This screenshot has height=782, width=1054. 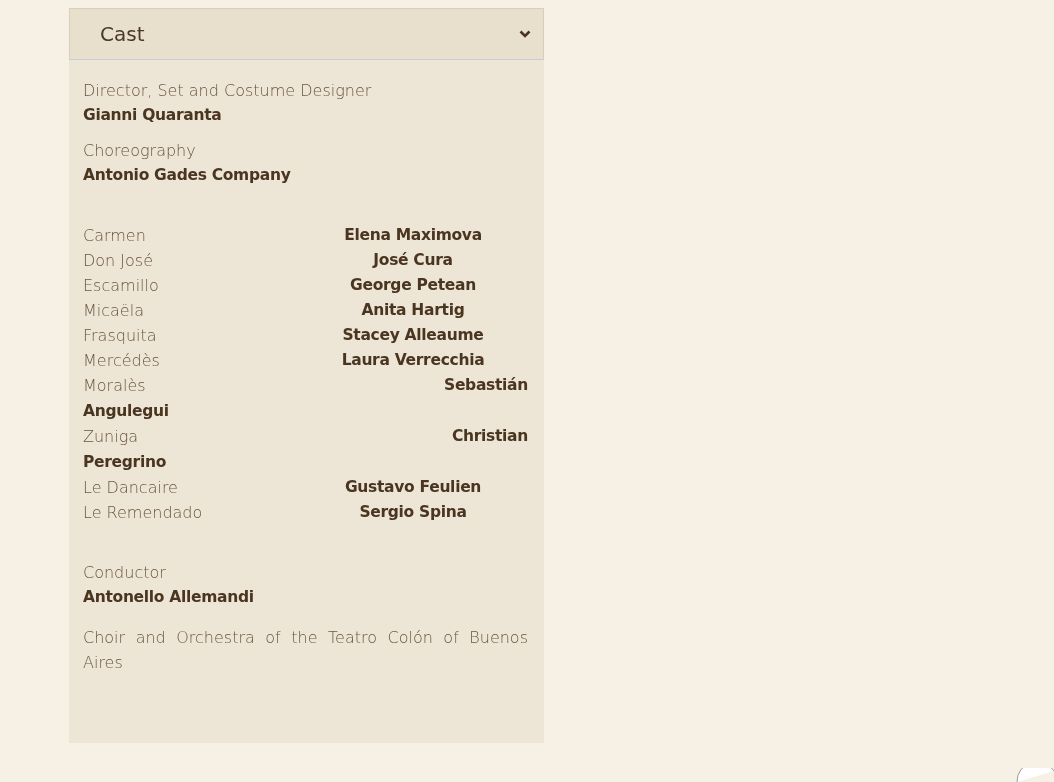 What do you see at coordinates (305, 650) in the screenshot?
I see `ensemble-note: Choir and Orchestra of the Teatro Colón of Buenos Aires` at bounding box center [305, 650].